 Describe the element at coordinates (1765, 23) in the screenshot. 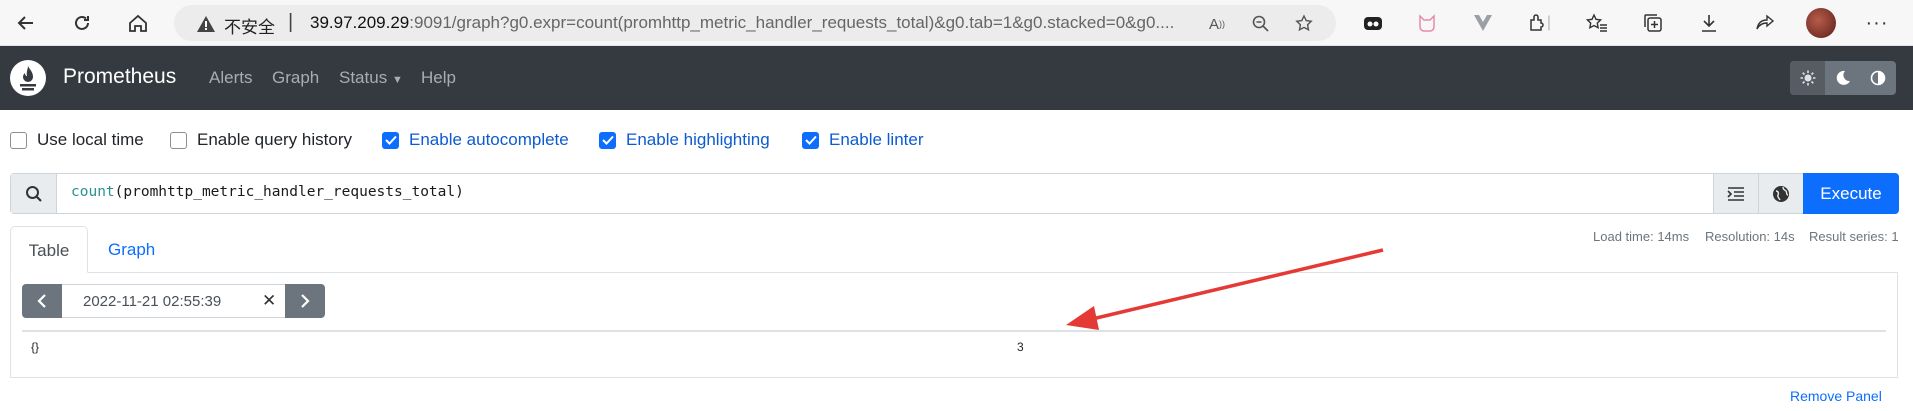

I see `share-icon` at that location.